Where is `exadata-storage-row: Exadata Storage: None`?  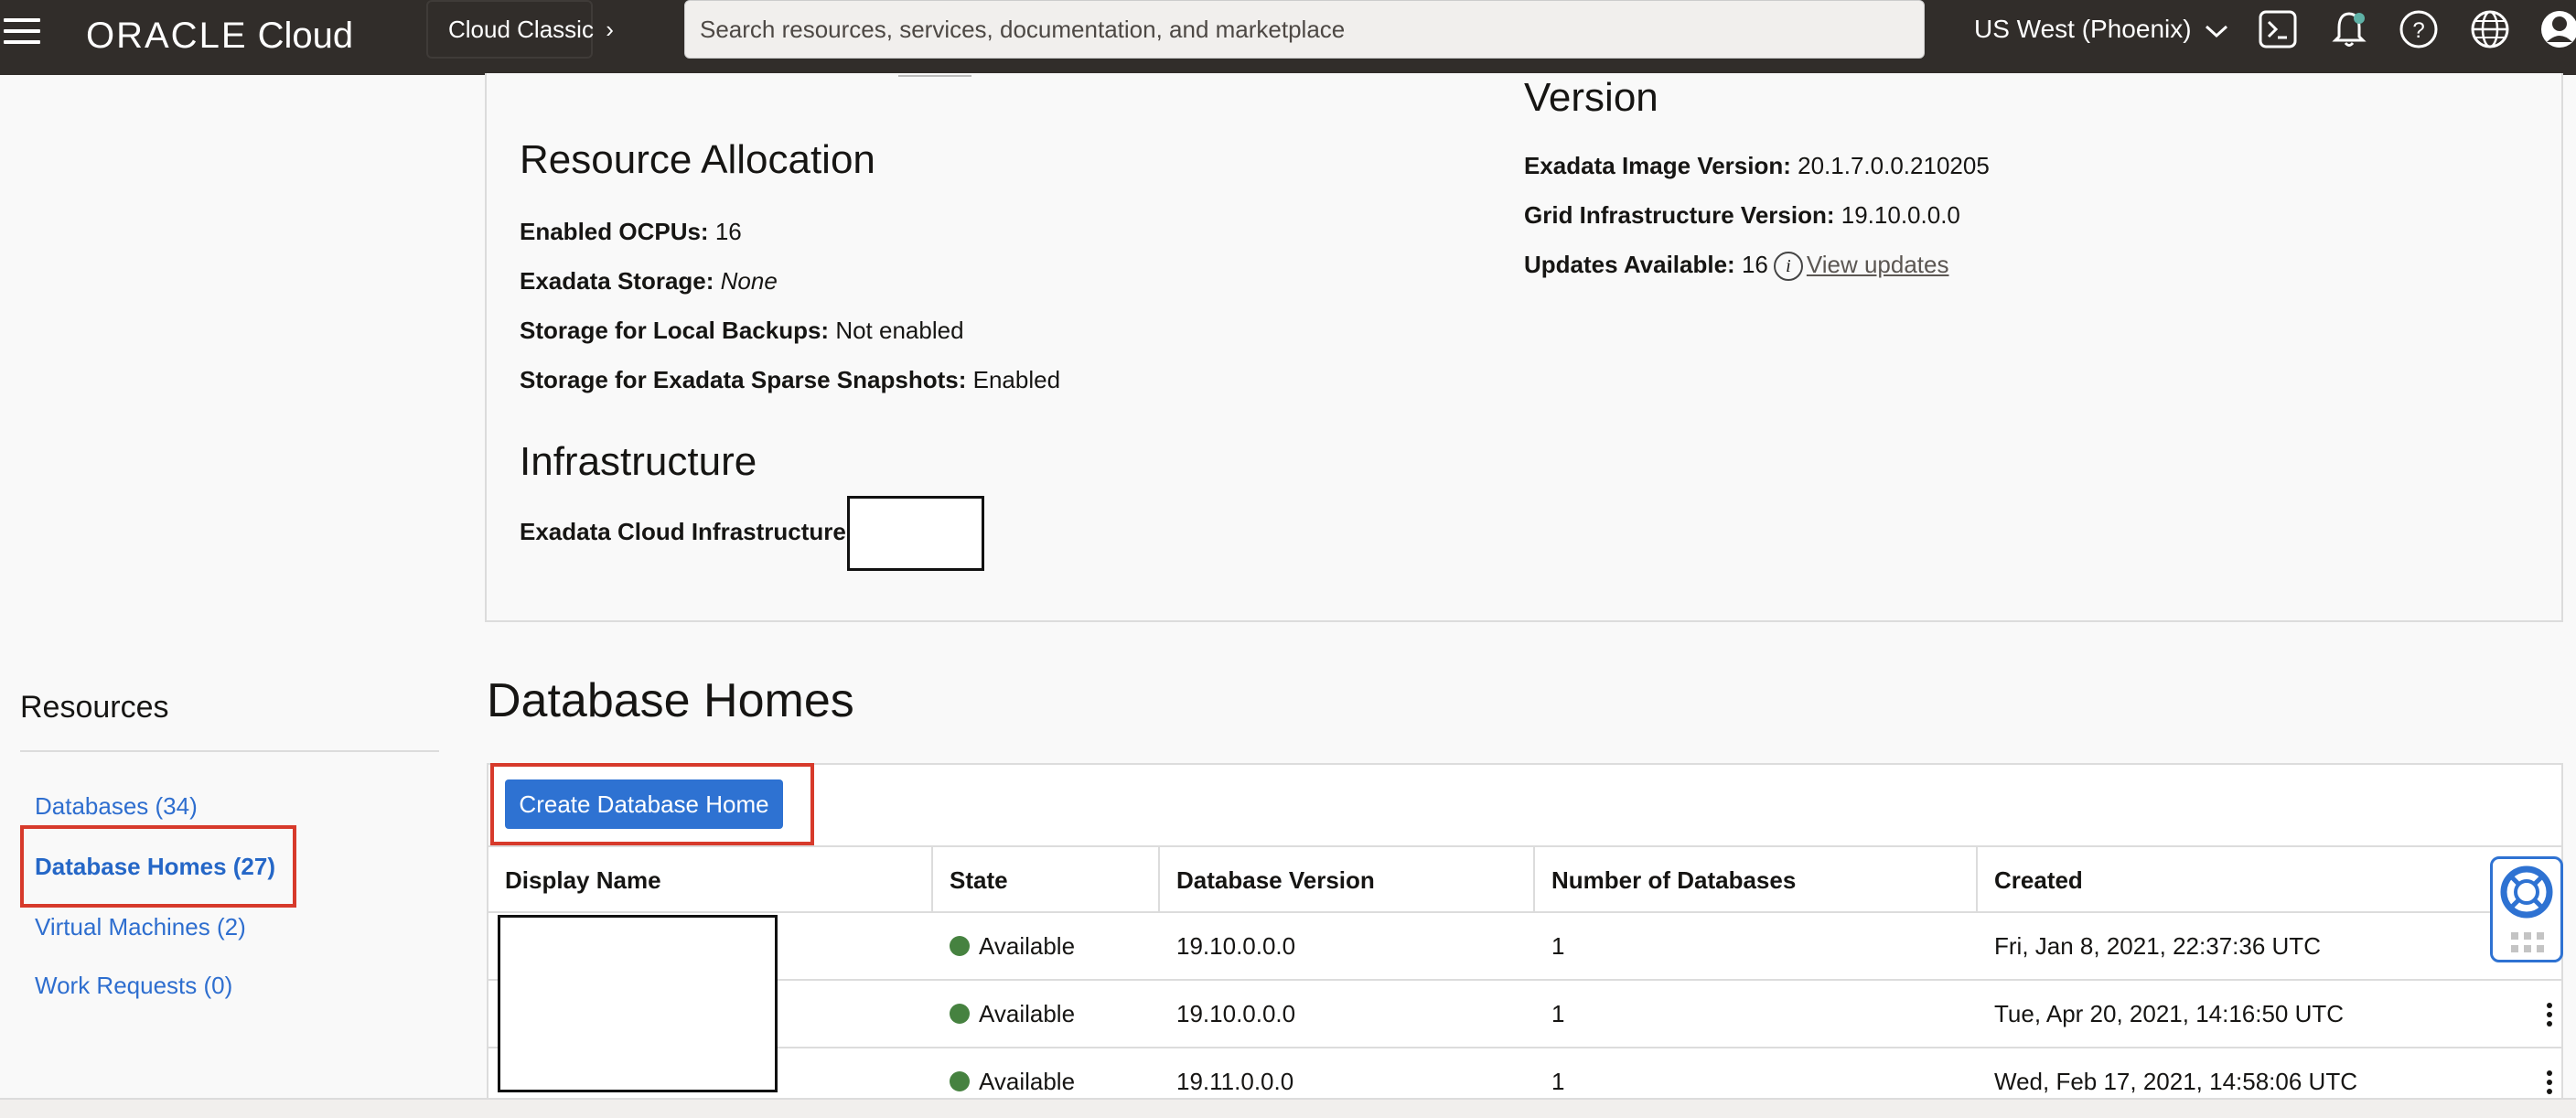
exadata-storage-row: Exadata Storage: None is located at coordinates (649, 280).